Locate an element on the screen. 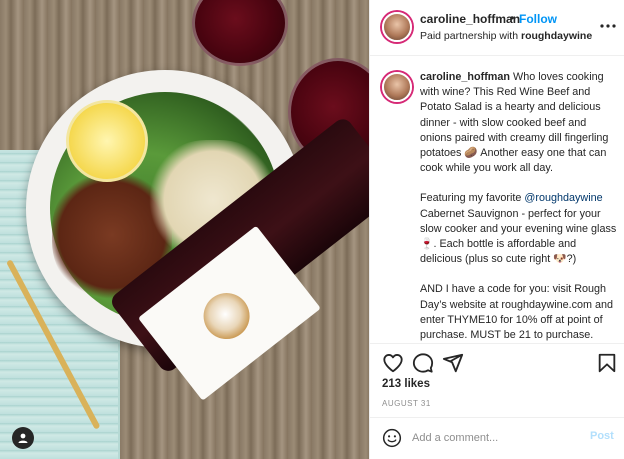 The height and width of the screenshot is (459, 624). comment-icon is located at coordinates (423, 363).